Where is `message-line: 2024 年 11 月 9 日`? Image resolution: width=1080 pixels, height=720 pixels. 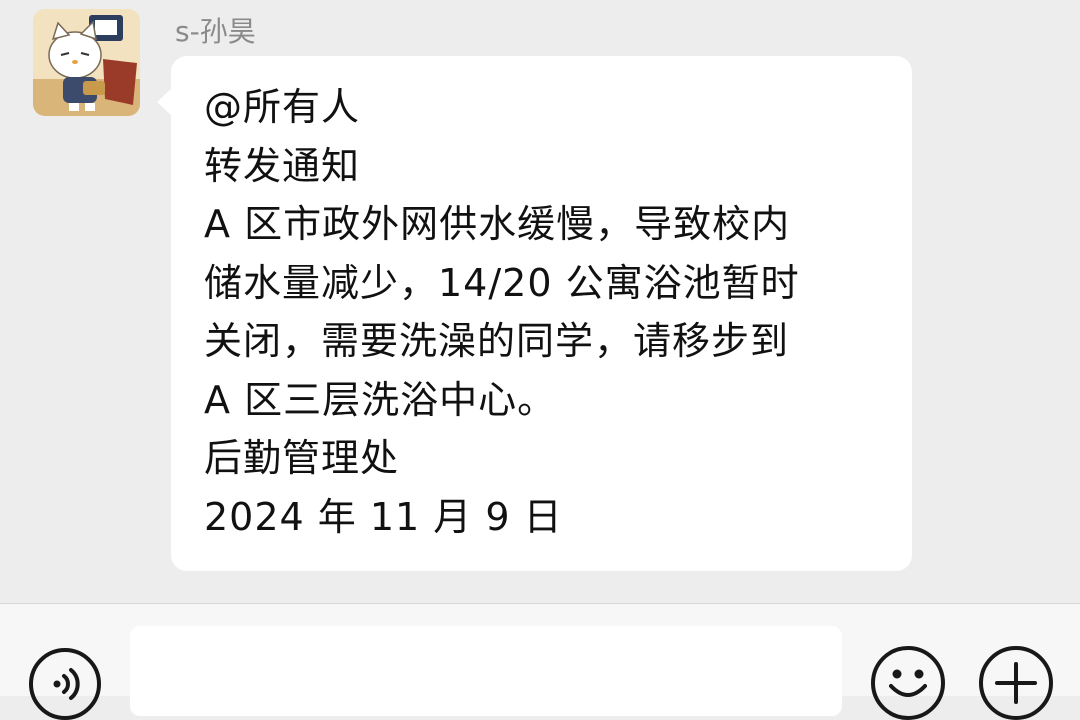 message-line: 2024 年 11 月 9 日 is located at coordinates (383, 516).